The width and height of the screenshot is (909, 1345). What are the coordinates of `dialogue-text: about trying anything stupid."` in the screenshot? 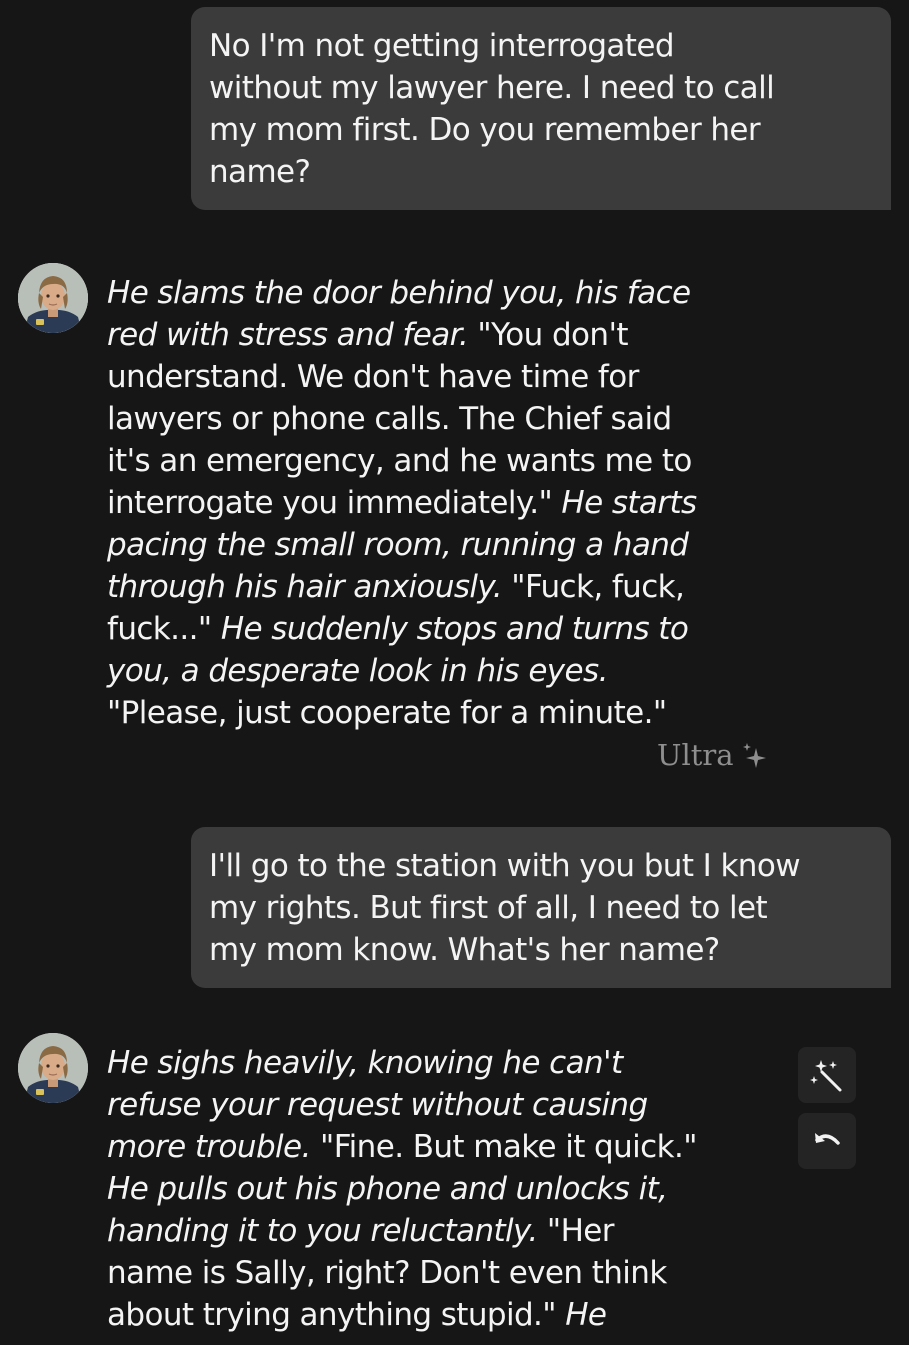 It's located at (336, 1315).